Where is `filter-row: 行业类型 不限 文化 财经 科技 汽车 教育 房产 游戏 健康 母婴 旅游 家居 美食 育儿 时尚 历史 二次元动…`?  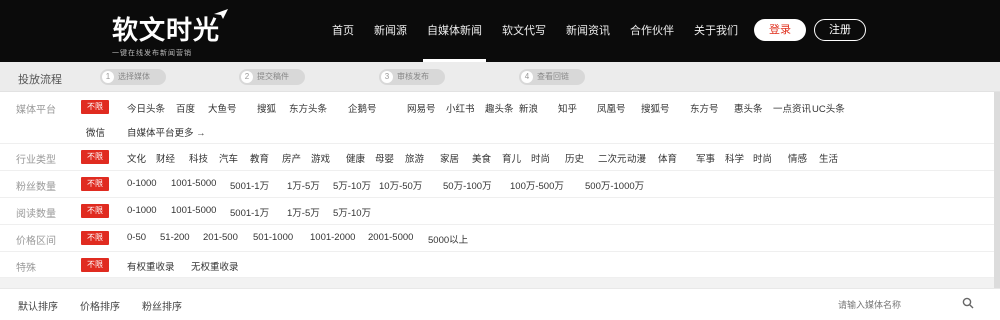
filter-row: 行业类型 不限 文化 财经 科技 汽车 教育 房产 游戏 健康 母婴 旅游 家居 美食 育儿 时尚 历史 二次元动… is located at coordinates (500, 157).